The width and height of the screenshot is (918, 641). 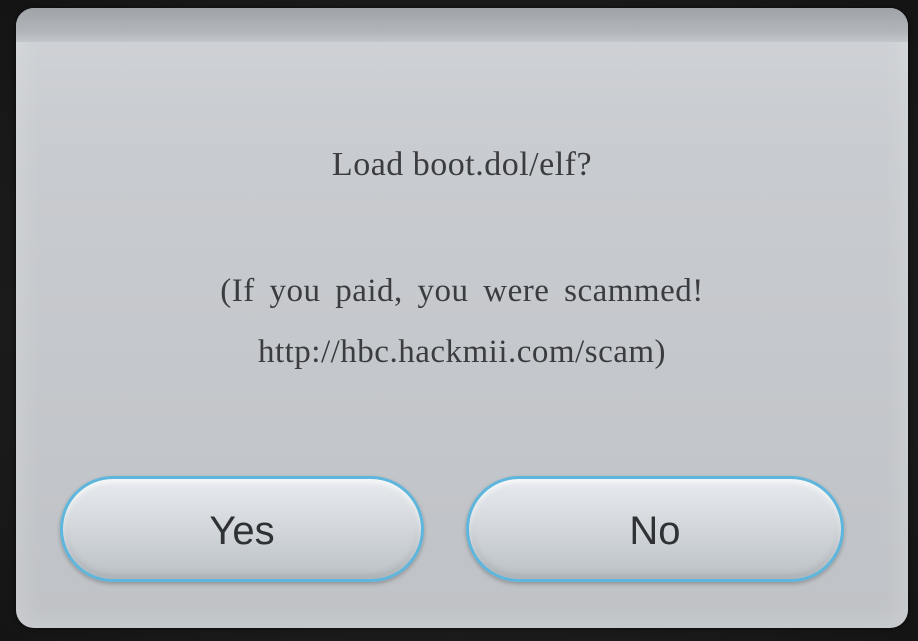 I want to click on no-button-label: No, so click(x=655, y=530).